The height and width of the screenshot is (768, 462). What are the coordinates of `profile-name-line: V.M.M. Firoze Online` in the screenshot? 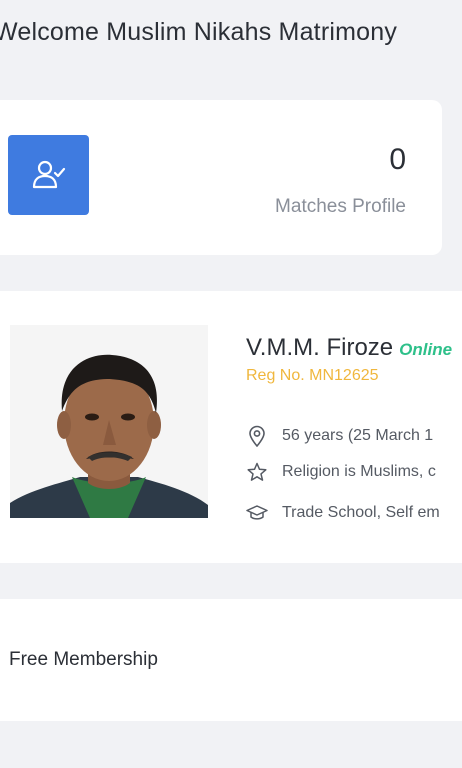 It's located at (349, 348).